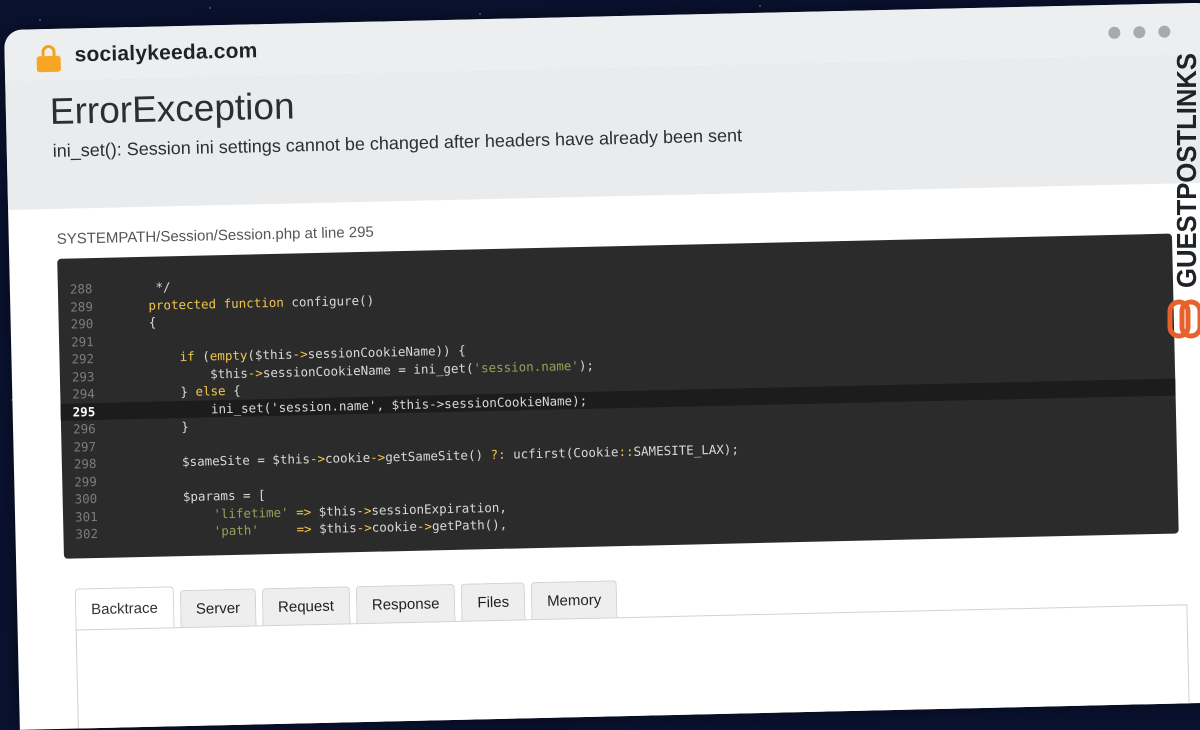 The height and width of the screenshot is (730, 1200). Describe the element at coordinates (180, 392) in the screenshot. I see `code-text: } else {` at that location.